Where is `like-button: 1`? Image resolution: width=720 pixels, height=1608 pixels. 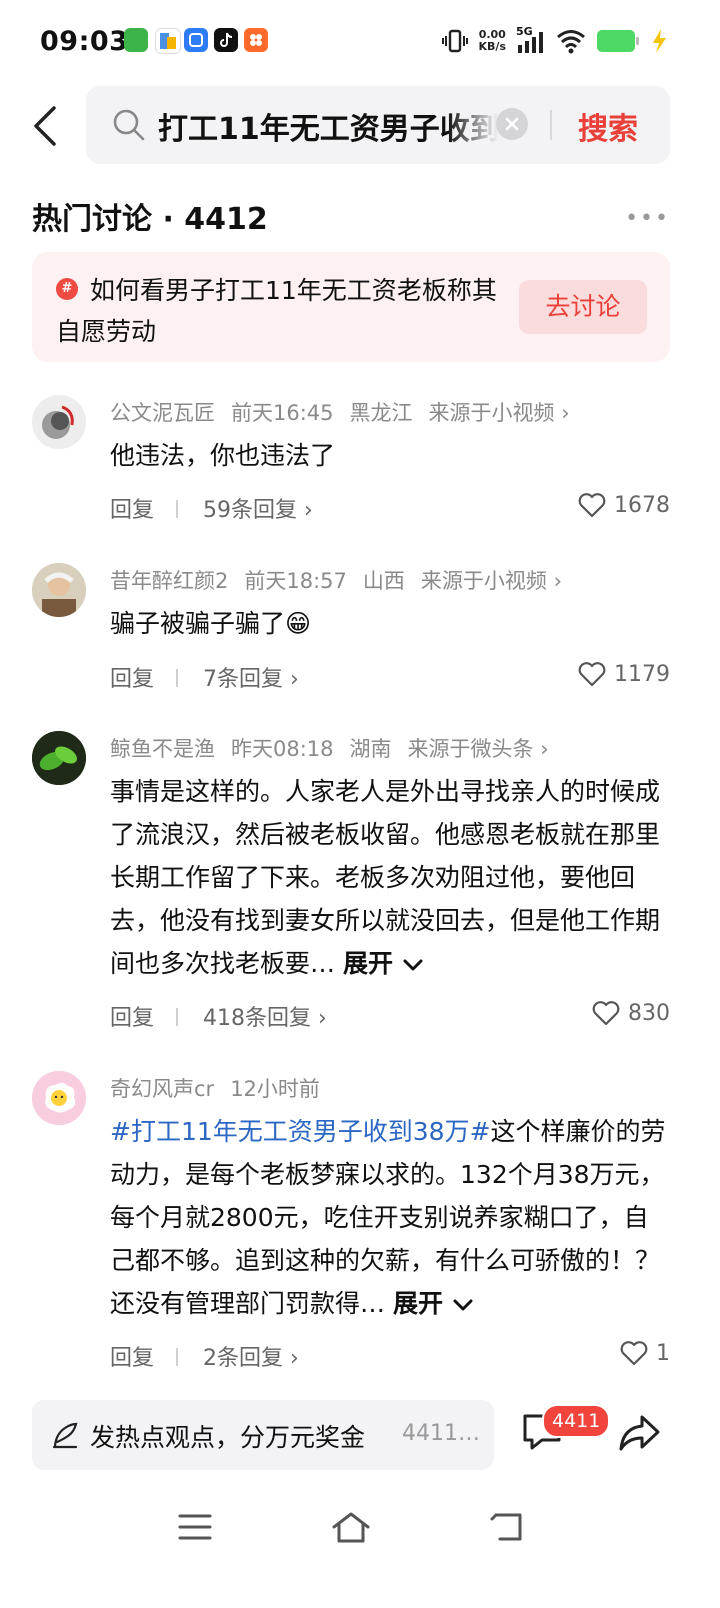
like-button: 1 is located at coordinates (645, 1353).